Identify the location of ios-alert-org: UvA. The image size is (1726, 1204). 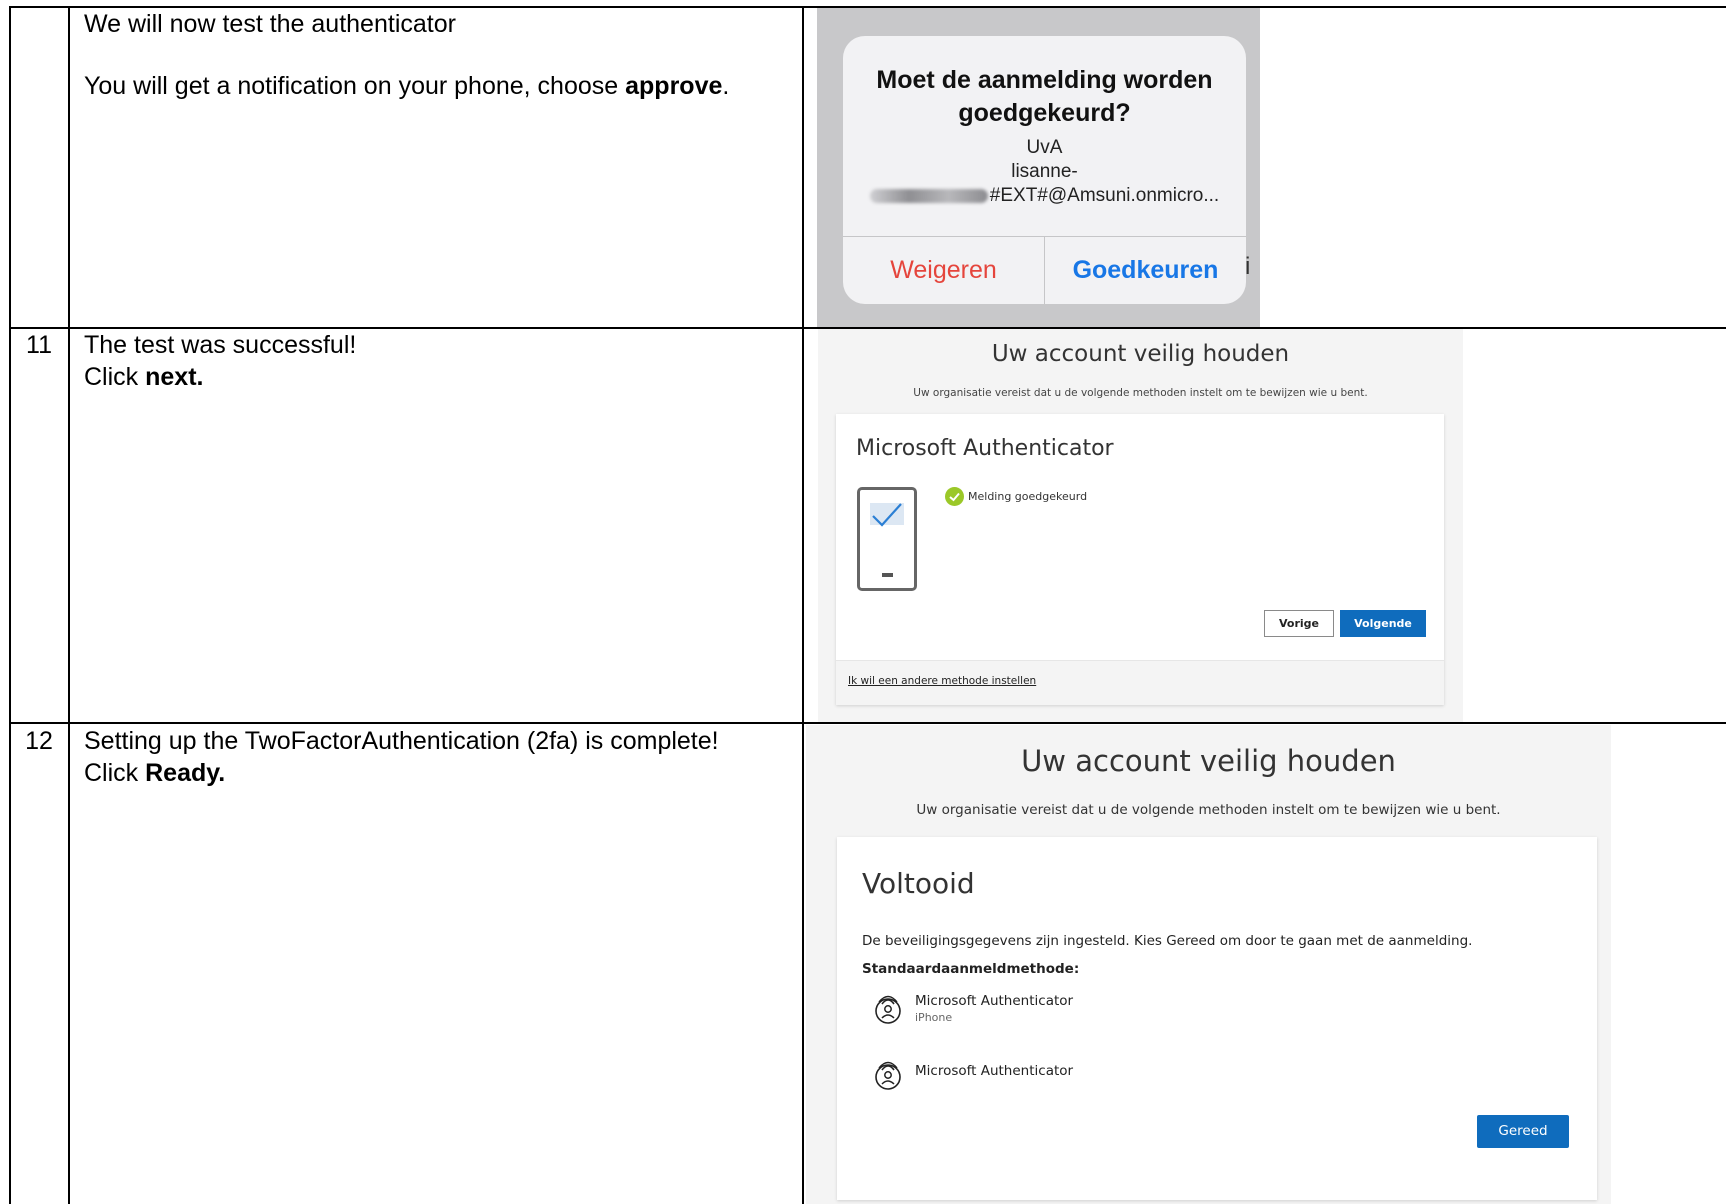
(1044, 147).